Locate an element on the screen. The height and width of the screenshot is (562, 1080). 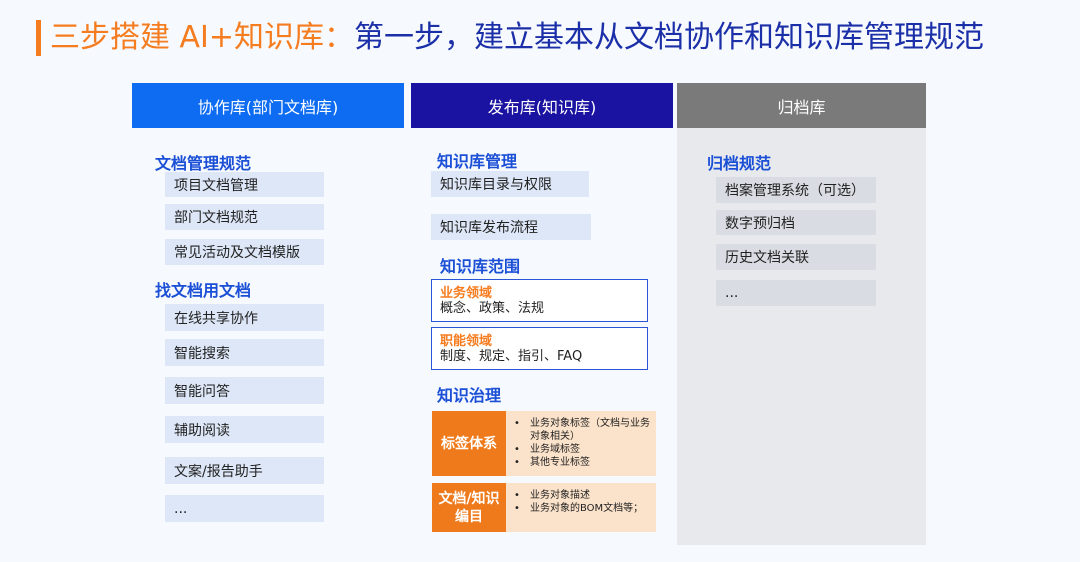
list-item: 智能问答 is located at coordinates (244, 390).